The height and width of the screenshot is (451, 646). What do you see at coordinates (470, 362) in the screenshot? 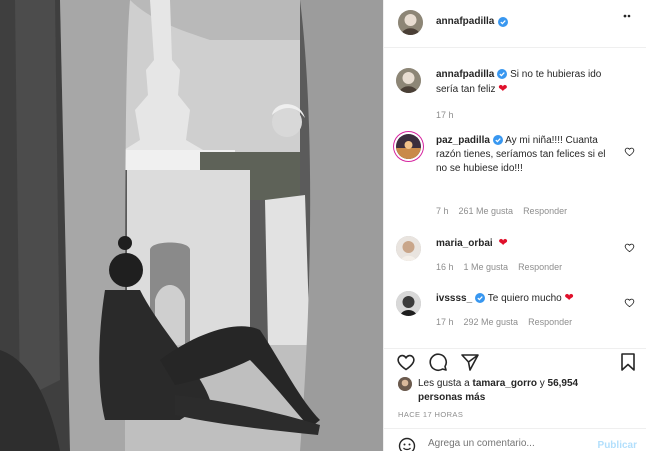
I see `paper-plane-icon` at bounding box center [470, 362].